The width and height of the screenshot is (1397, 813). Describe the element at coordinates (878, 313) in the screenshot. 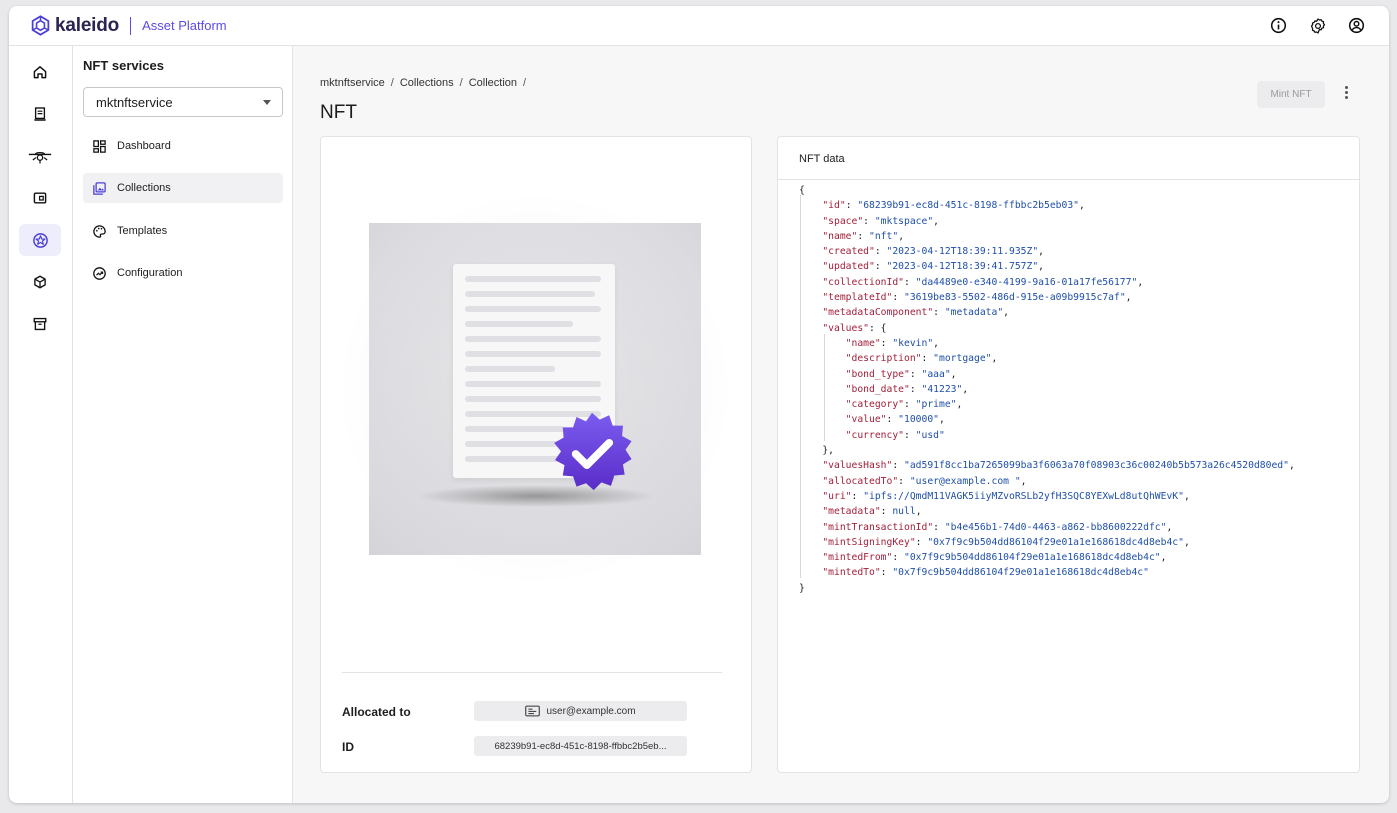

I see `json-key: "metadataComponent"` at that location.